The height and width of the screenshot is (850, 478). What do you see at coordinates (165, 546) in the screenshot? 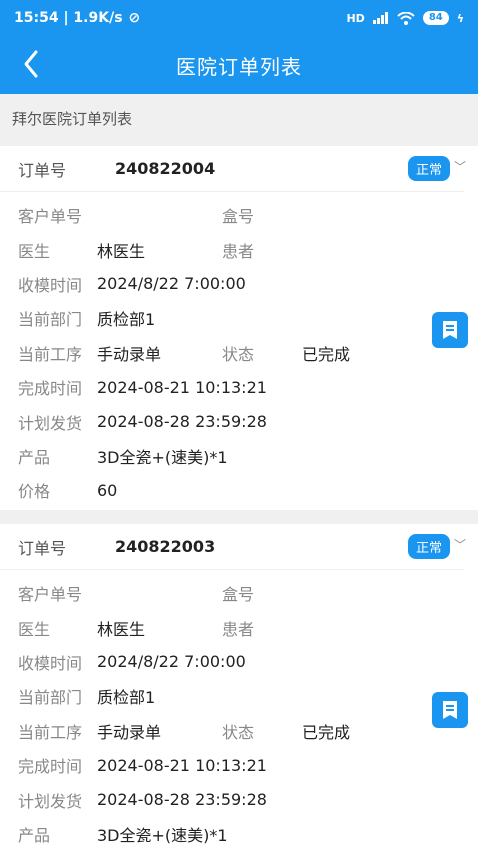
I see `order-no-value: 240822003` at bounding box center [165, 546].